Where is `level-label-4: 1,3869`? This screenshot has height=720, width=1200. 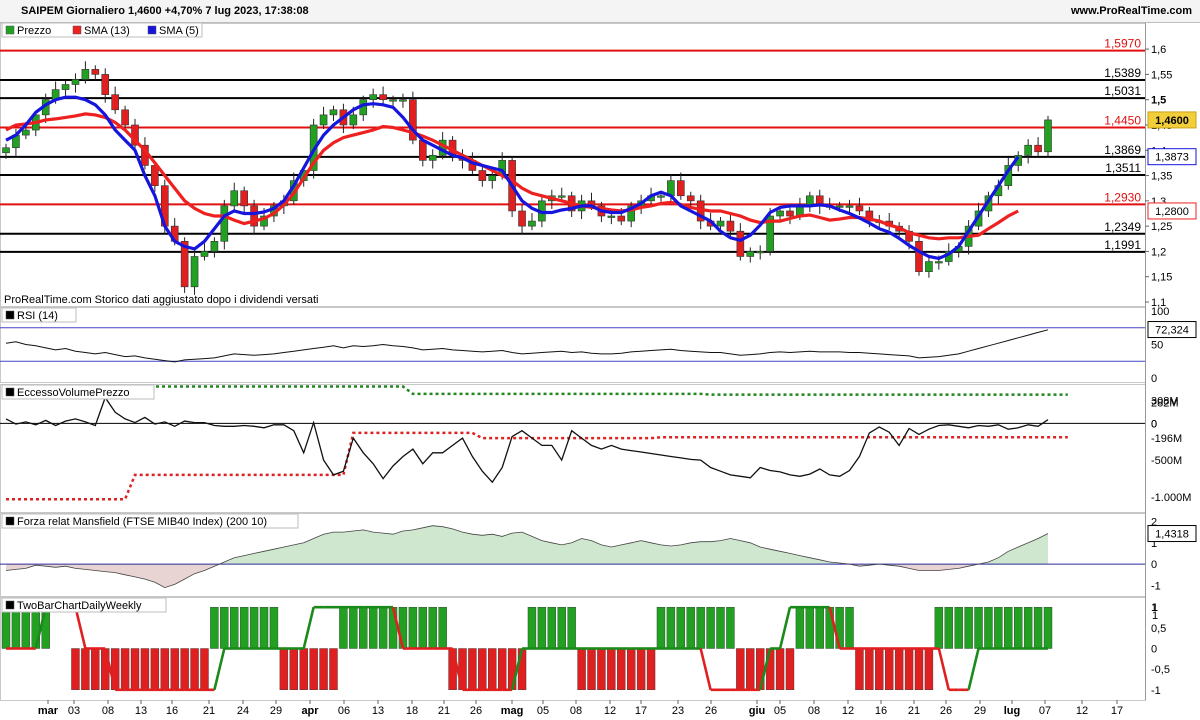
level-label-4: 1,3869 is located at coordinates (1122, 150).